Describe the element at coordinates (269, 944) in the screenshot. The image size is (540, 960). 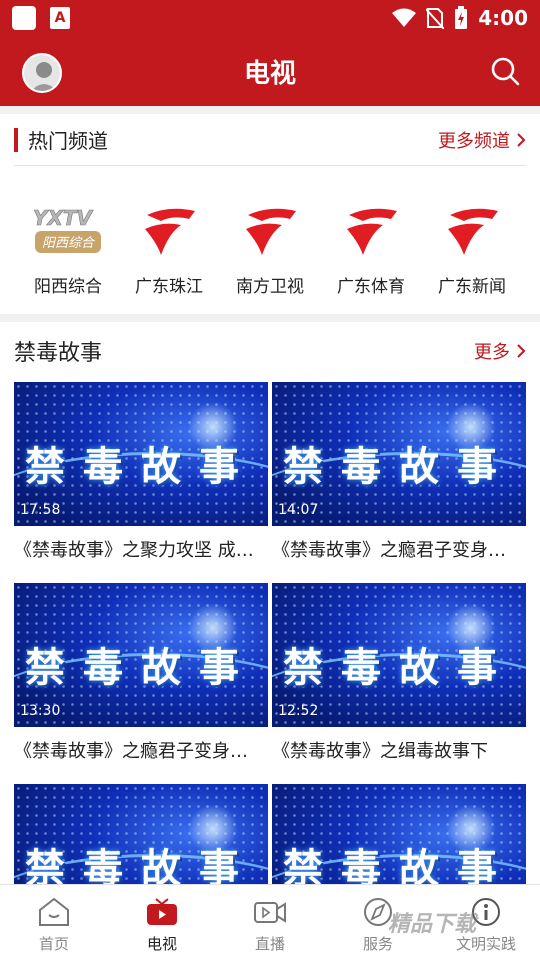
I see `nav-label: 直播` at that location.